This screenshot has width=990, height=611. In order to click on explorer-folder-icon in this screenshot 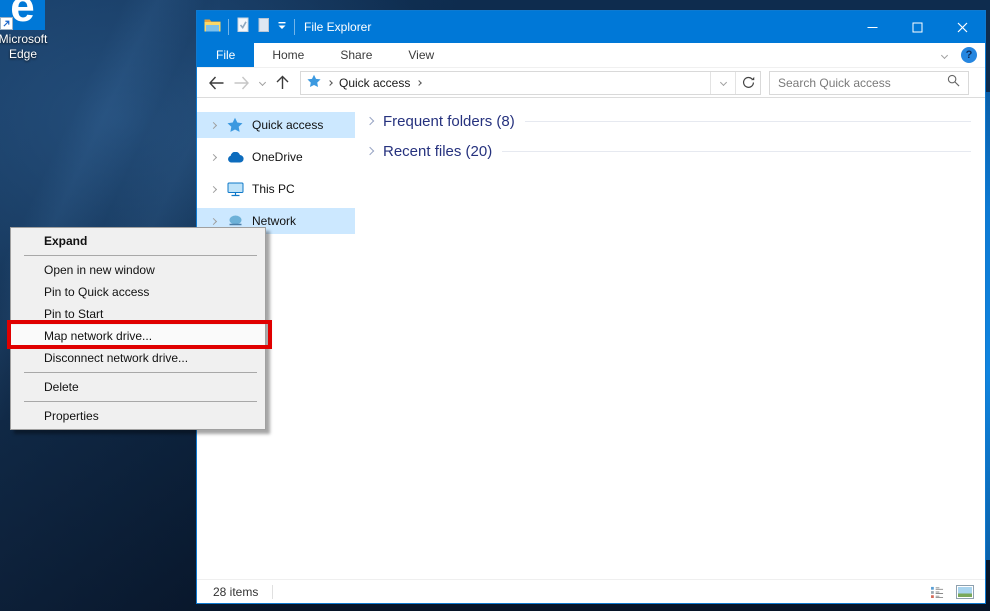, I will do `click(212, 27)`.